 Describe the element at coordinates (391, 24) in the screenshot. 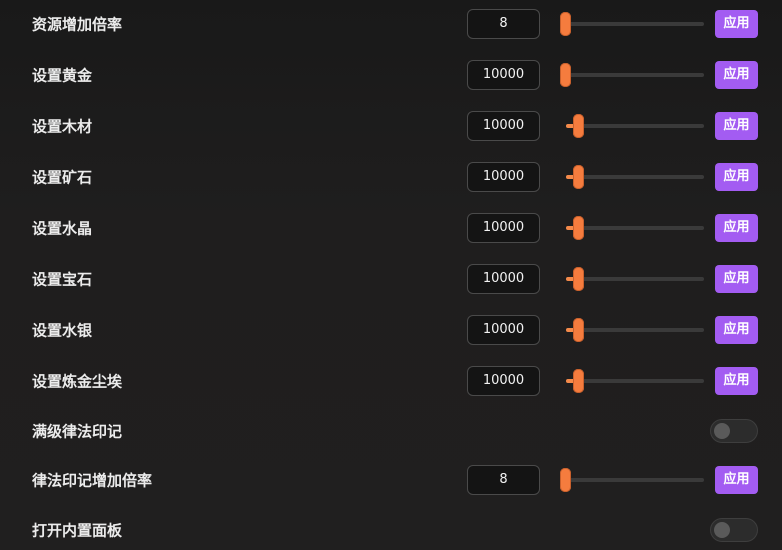

I see `setting-row-resource-multiplier: 资源增加倍率 8 应用` at that location.